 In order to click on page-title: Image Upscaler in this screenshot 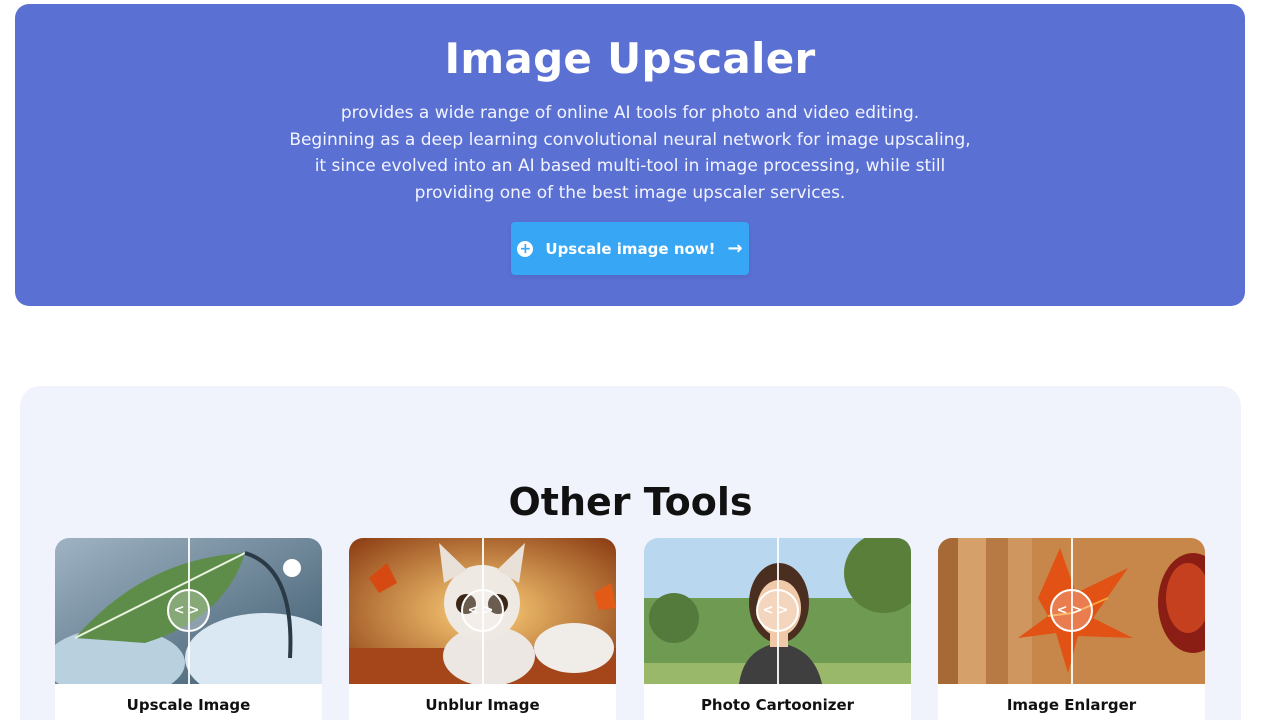, I will do `click(630, 58)`.